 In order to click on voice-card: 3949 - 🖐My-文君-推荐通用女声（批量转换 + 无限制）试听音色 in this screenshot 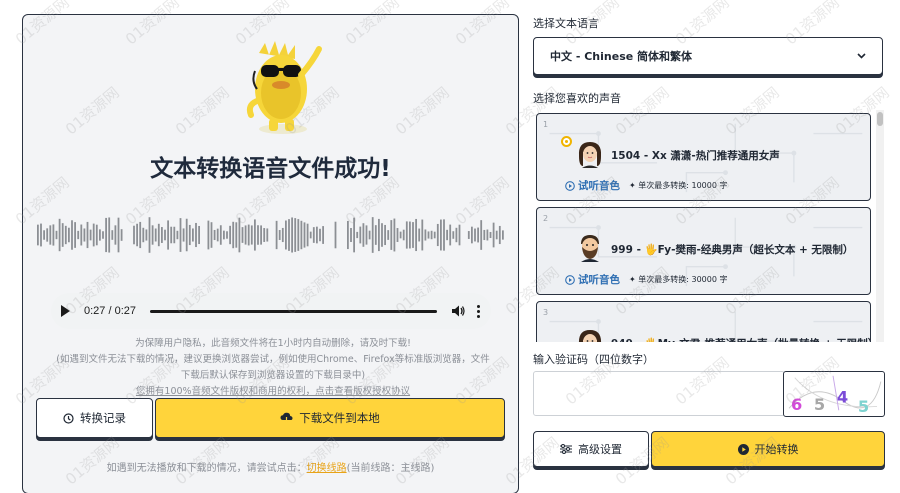, I will do `click(703, 321)`.